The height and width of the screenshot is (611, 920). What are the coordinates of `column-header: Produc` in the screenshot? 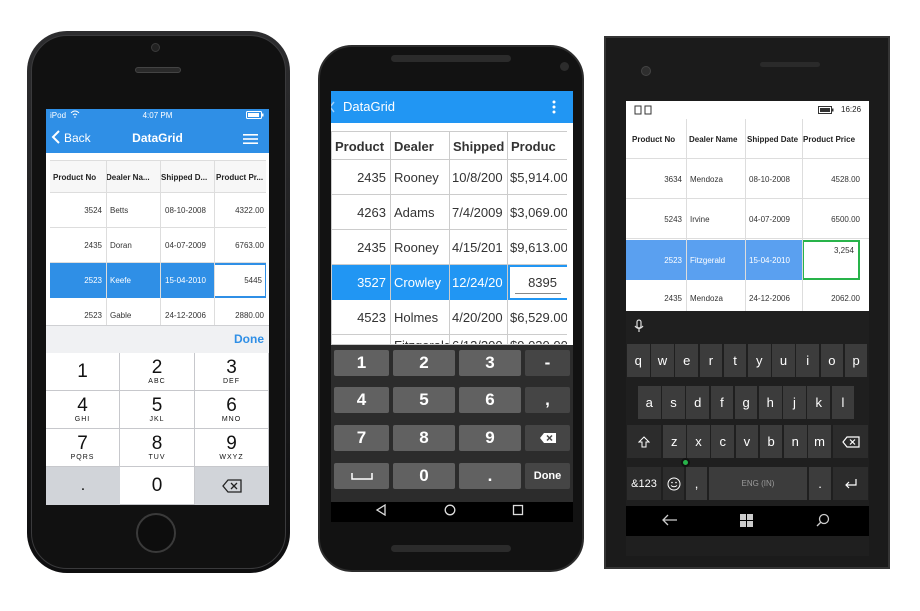 It's located at (539, 146).